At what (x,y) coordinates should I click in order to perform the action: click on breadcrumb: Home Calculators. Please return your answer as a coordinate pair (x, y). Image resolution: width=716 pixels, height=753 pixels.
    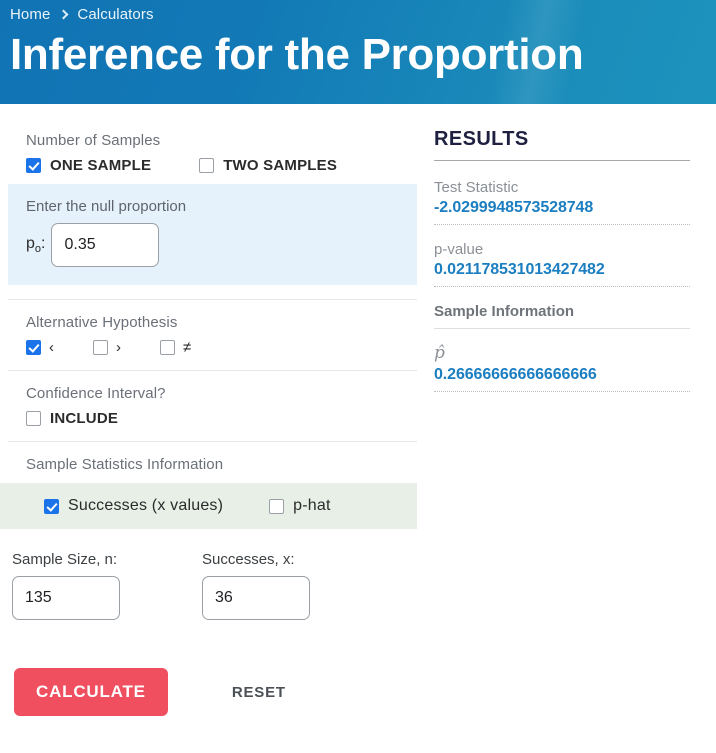
    Looking at the image, I should click on (82, 14).